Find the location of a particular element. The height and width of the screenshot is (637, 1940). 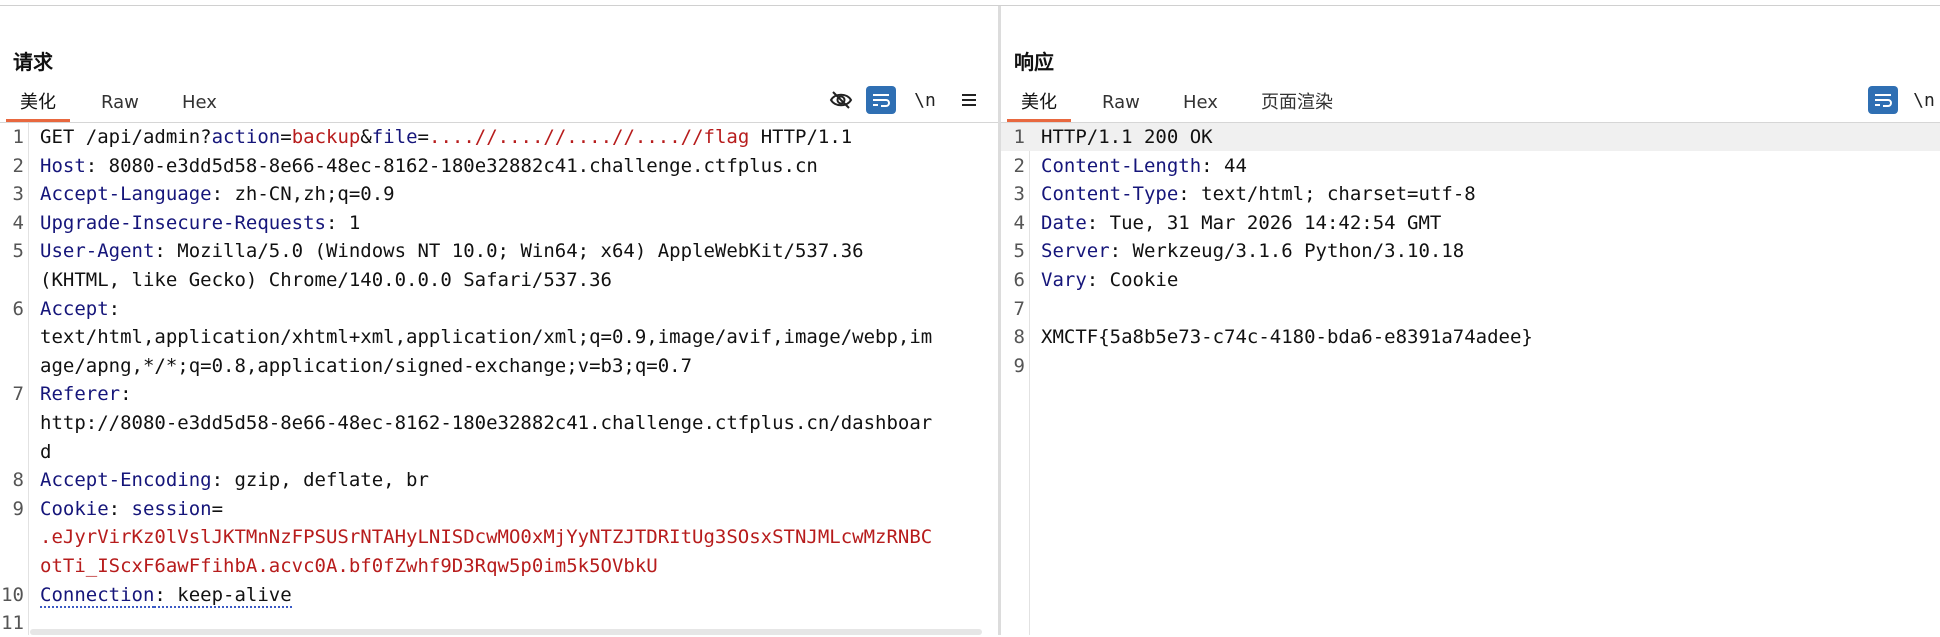

line-number: 11 is located at coordinates (12, 623).